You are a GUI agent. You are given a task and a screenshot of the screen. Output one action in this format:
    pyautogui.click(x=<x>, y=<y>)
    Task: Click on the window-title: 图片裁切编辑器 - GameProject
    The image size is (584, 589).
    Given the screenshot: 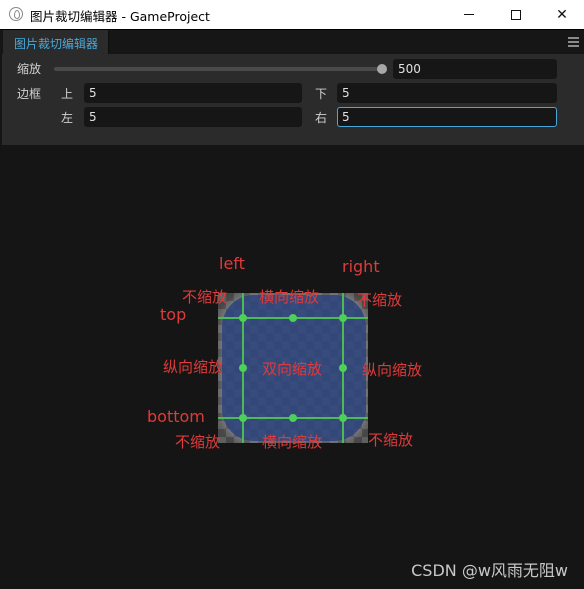 What is the action you would take?
    pyautogui.click(x=120, y=16)
    